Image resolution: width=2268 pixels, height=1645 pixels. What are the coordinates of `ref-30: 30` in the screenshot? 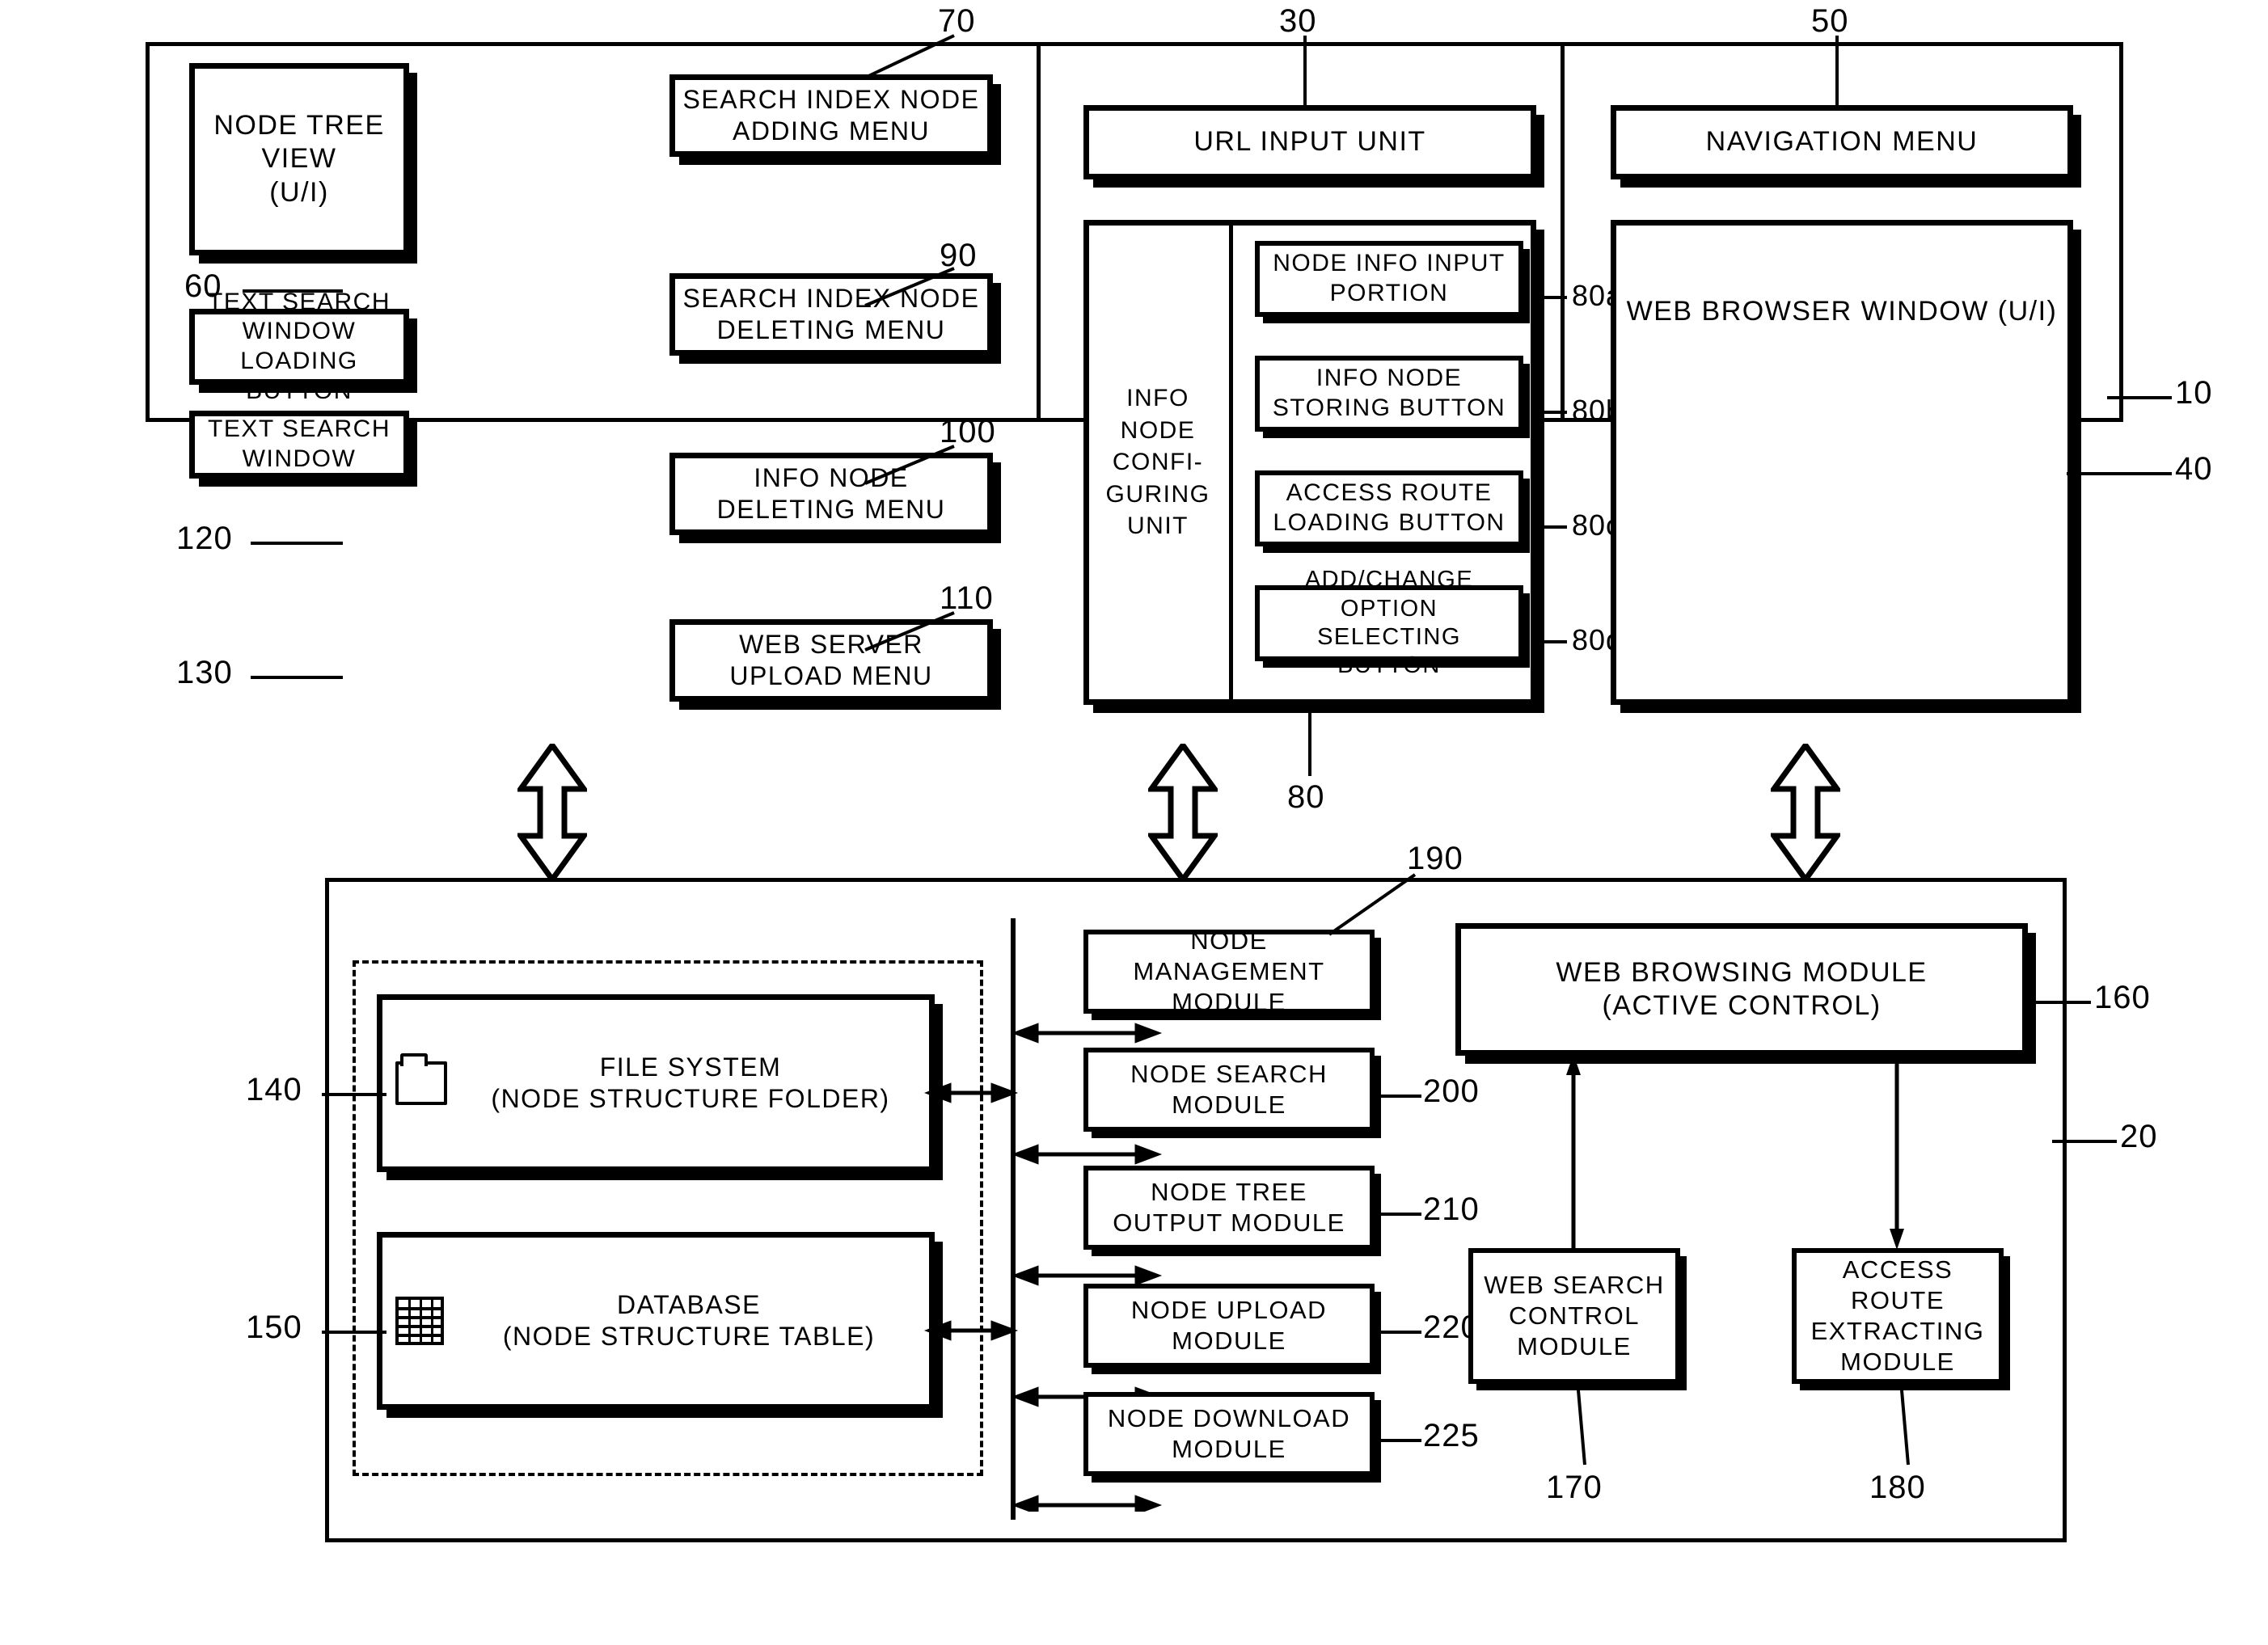 It's located at (1298, 21).